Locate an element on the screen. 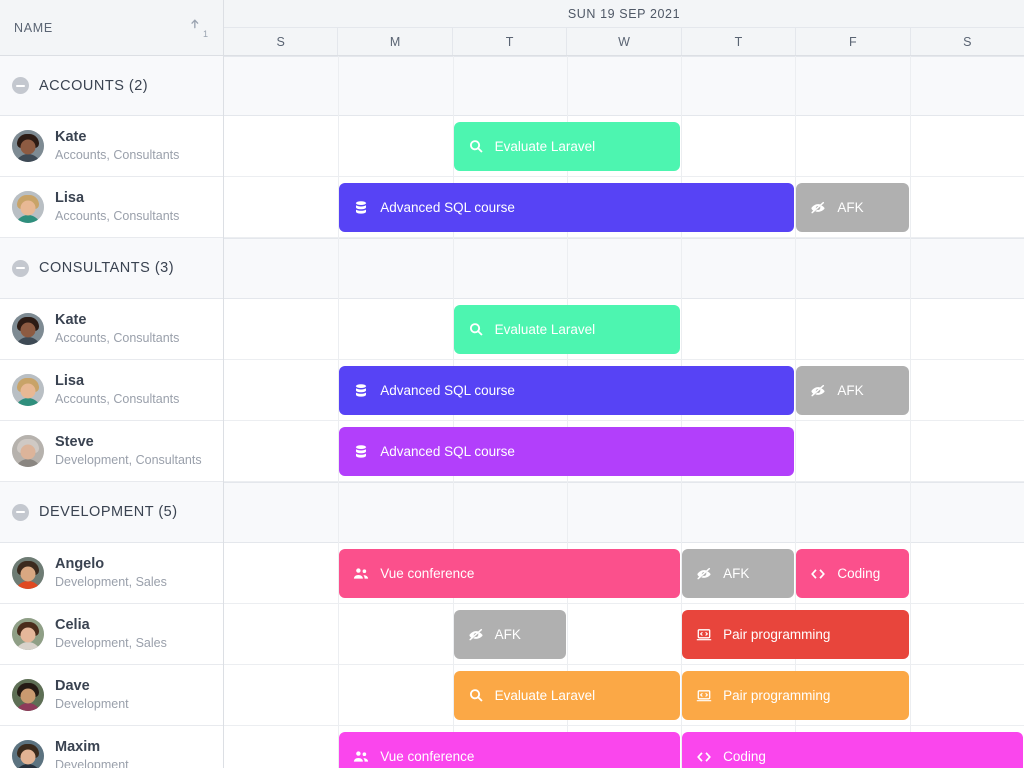 Image resolution: width=1024 pixels, height=768 pixels. name-column-header: NAME is located at coordinates (33, 28).